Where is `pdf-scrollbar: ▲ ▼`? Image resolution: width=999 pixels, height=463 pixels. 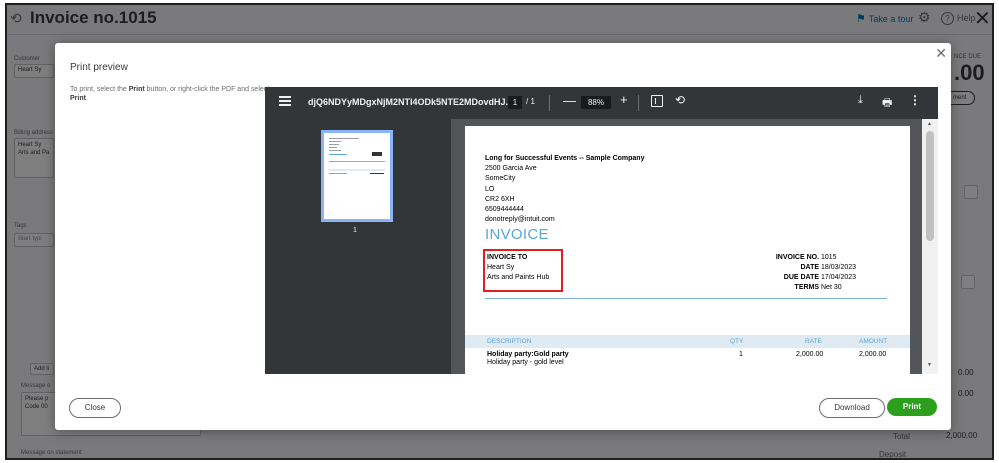
pdf-scrollbar: ▲ ▼ is located at coordinates (930, 246).